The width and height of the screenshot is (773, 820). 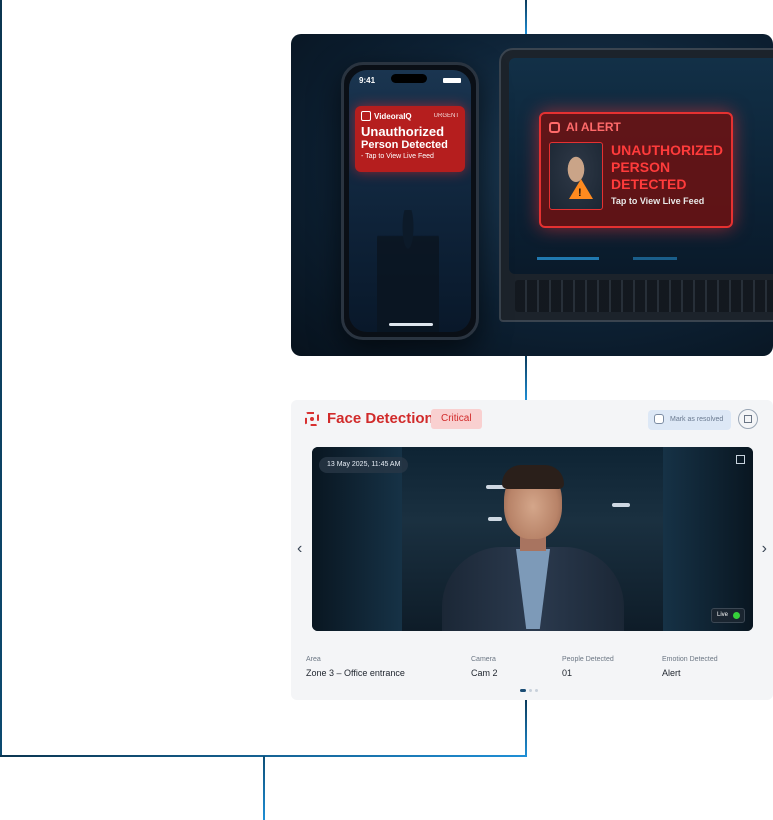 I want to click on connector-line-stub, so click(x=264, y=788).